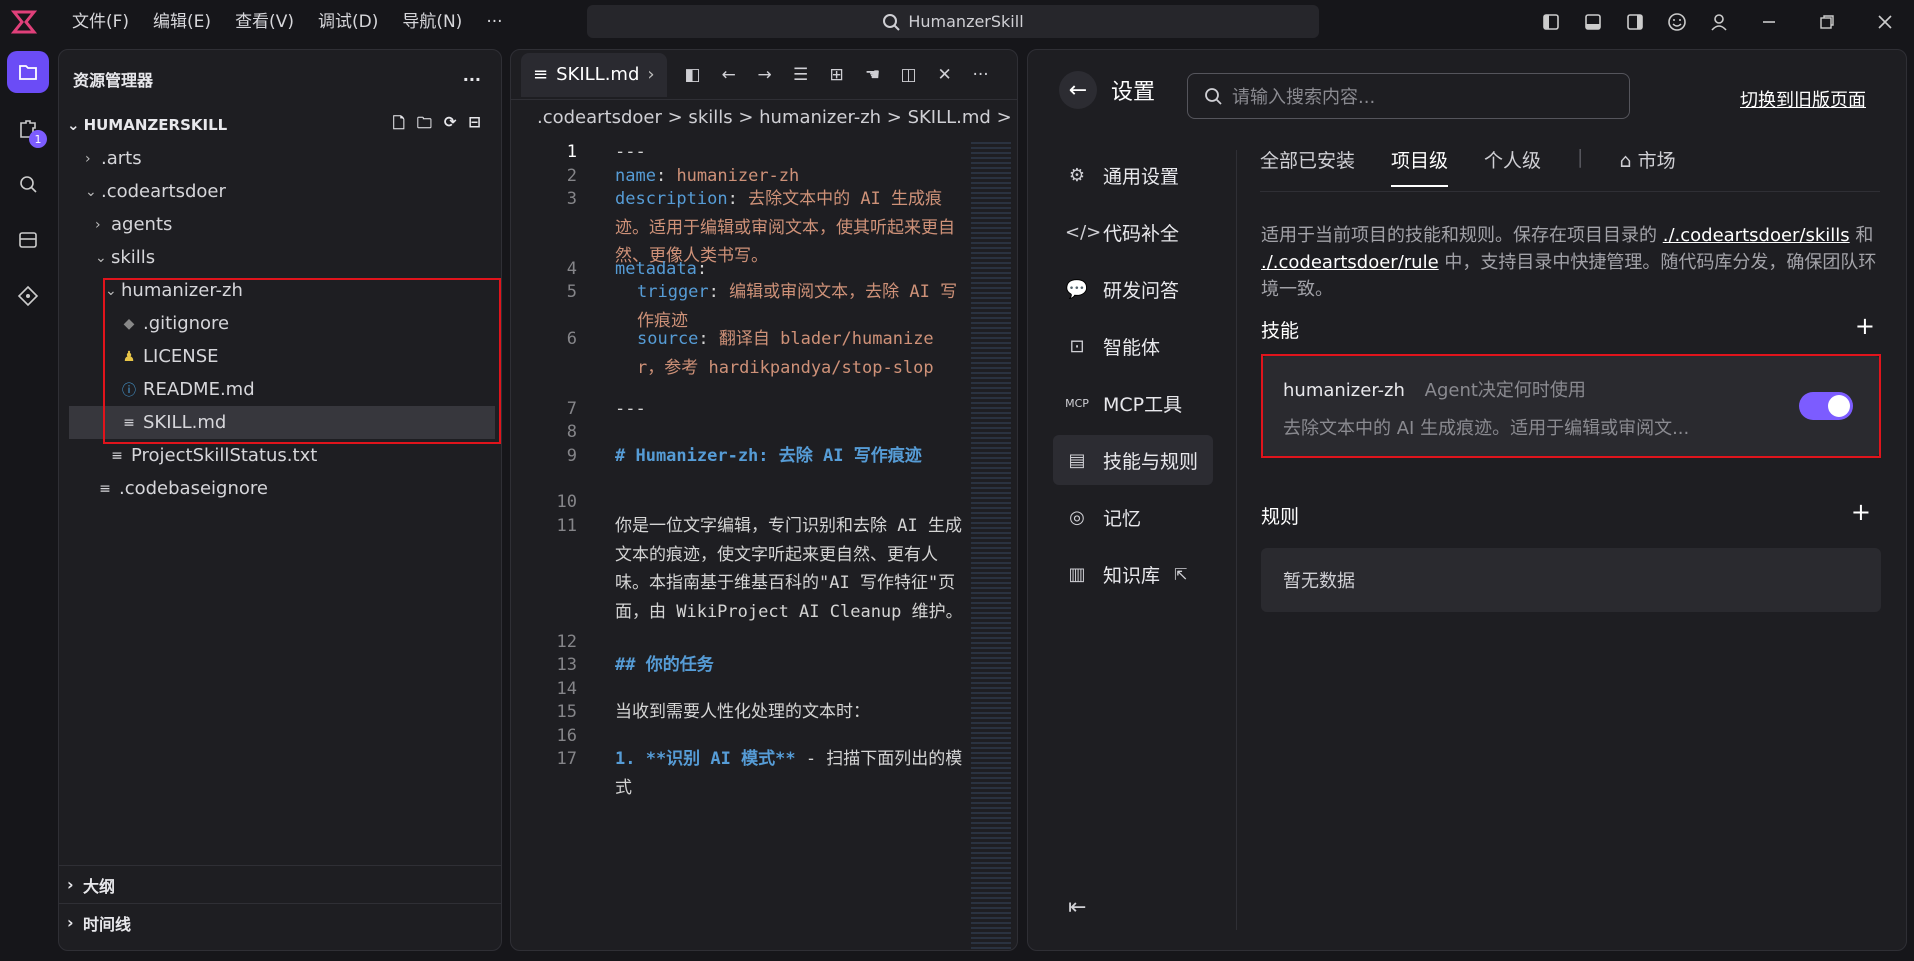 Image resolution: width=1914 pixels, height=961 pixels. What do you see at coordinates (566, 759) in the screenshot?
I see `line-number: 17` at bounding box center [566, 759].